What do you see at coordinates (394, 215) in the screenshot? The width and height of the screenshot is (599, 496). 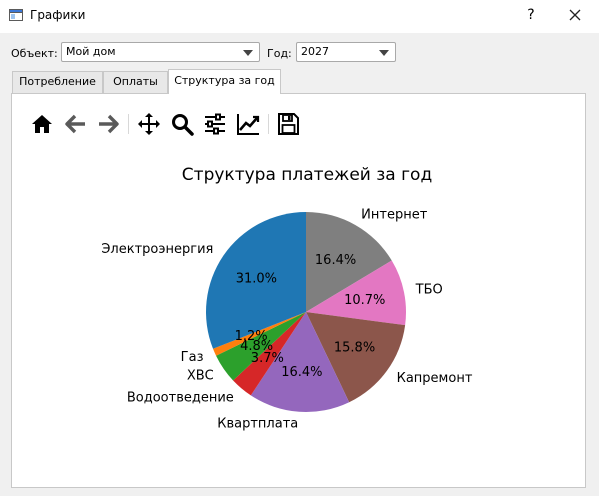 I see `slice-label: Интернет` at bounding box center [394, 215].